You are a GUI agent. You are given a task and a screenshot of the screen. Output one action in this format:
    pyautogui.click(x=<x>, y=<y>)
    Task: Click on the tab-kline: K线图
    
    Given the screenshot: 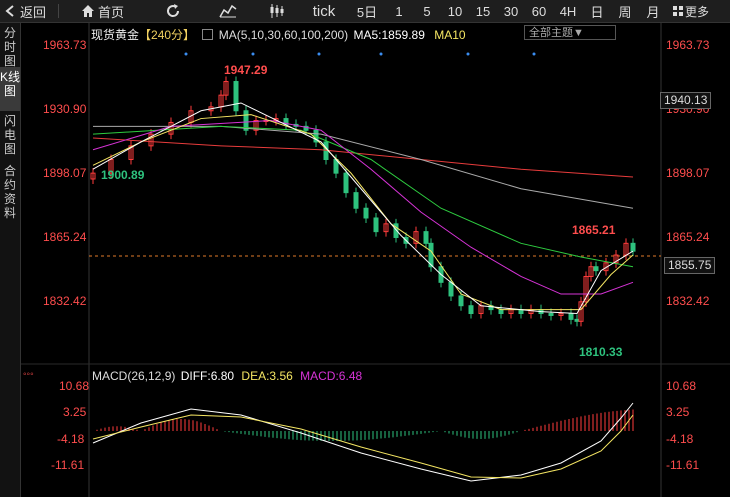 What is the action you would take?
    pyautogui.click(x=10, y=89)
    